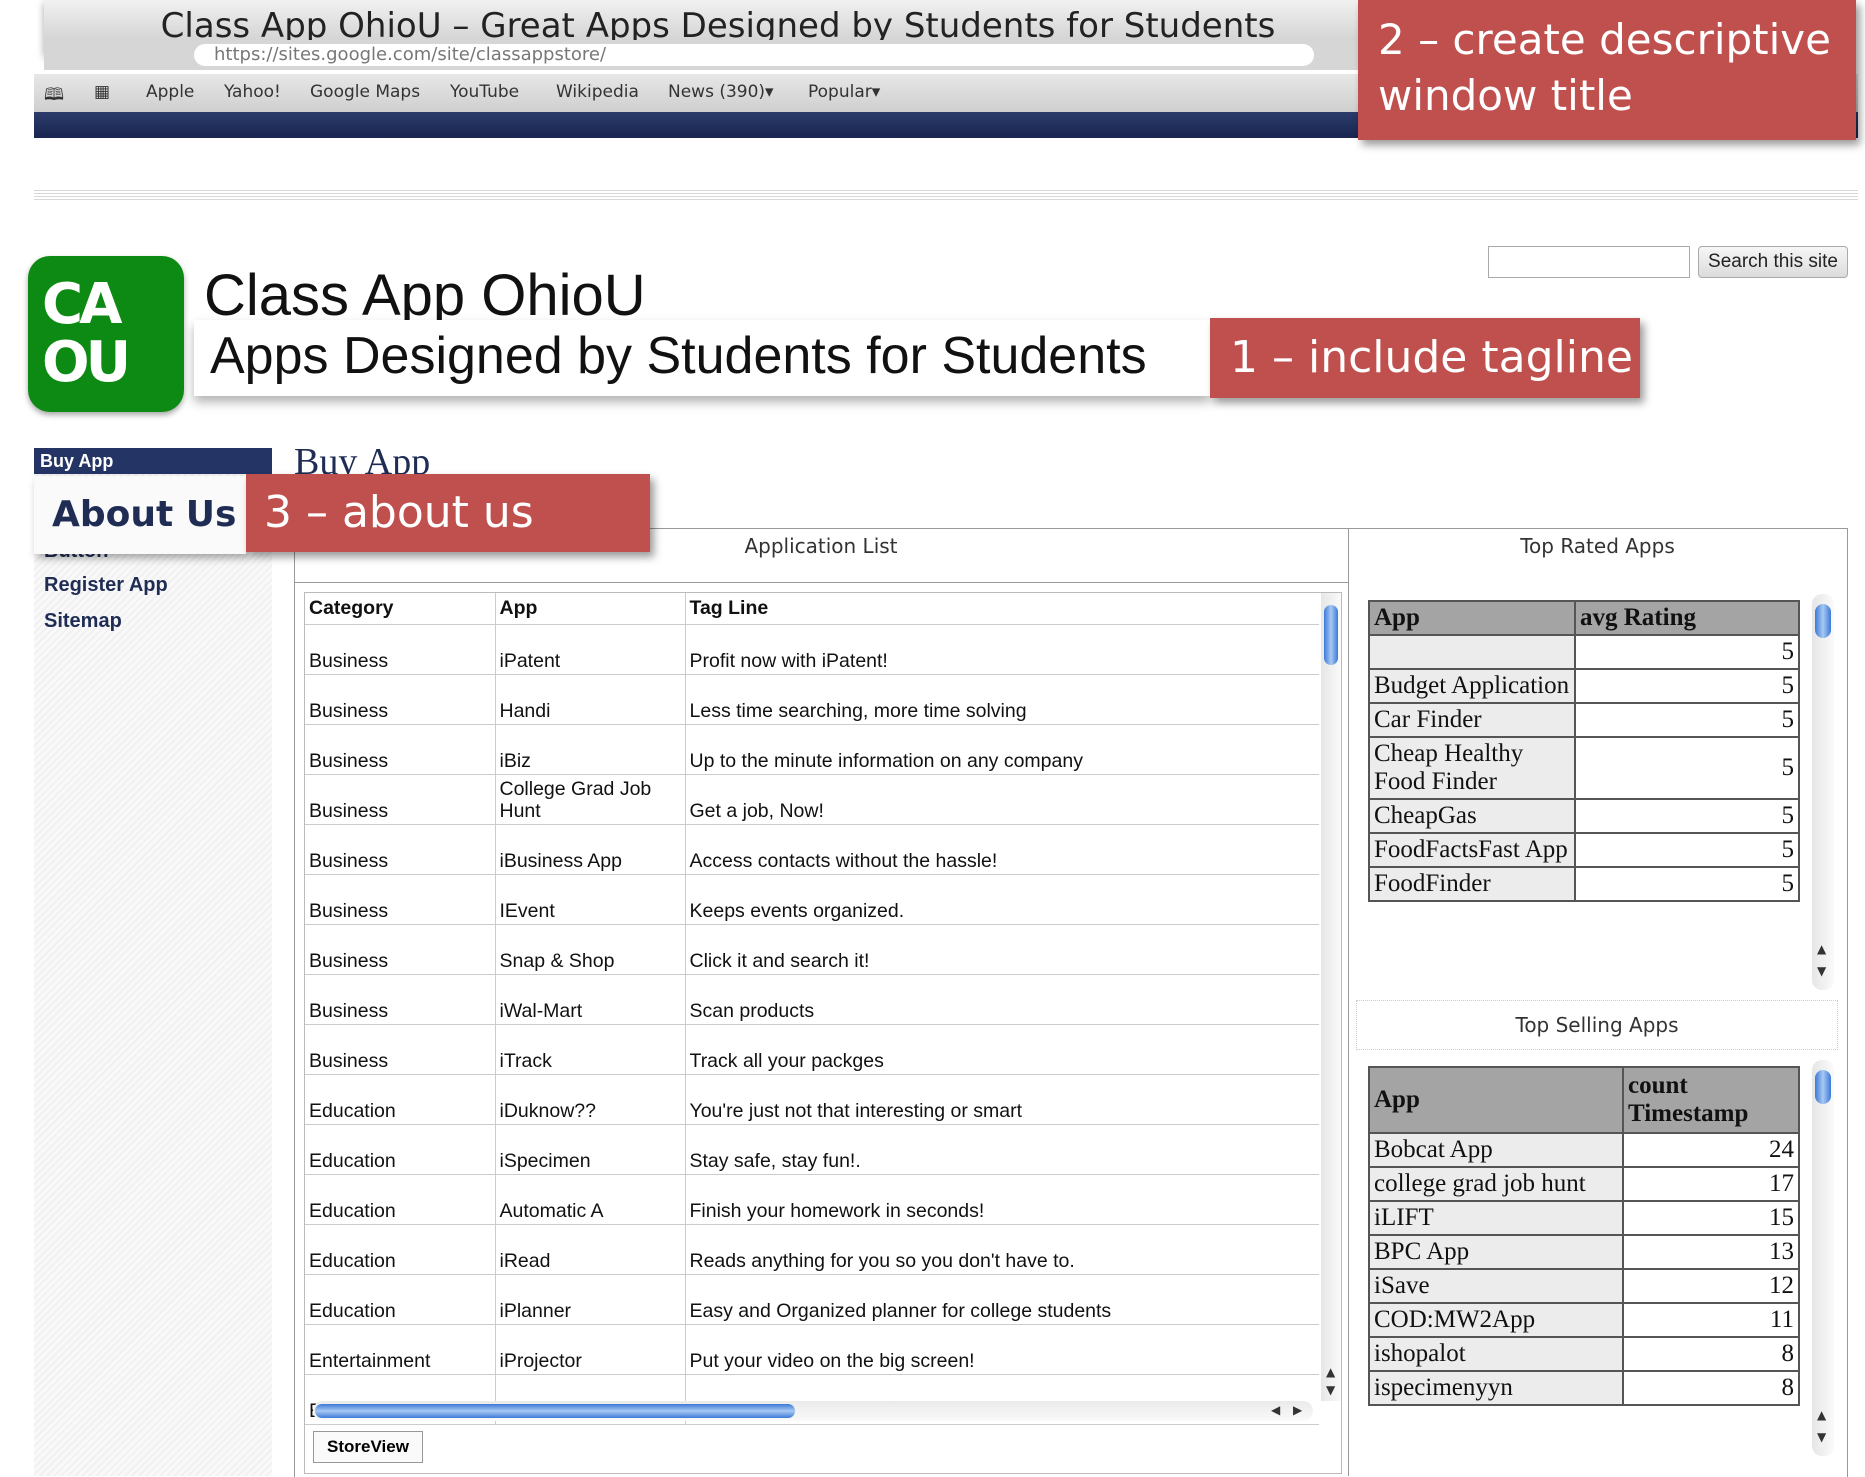 The width and height of the screenshot is (1865, 1477). What do you see at coordinates (1584, 686) in the screenshot?
I see `table-row: Budget Application 5` at bounding box center [1584, 686].